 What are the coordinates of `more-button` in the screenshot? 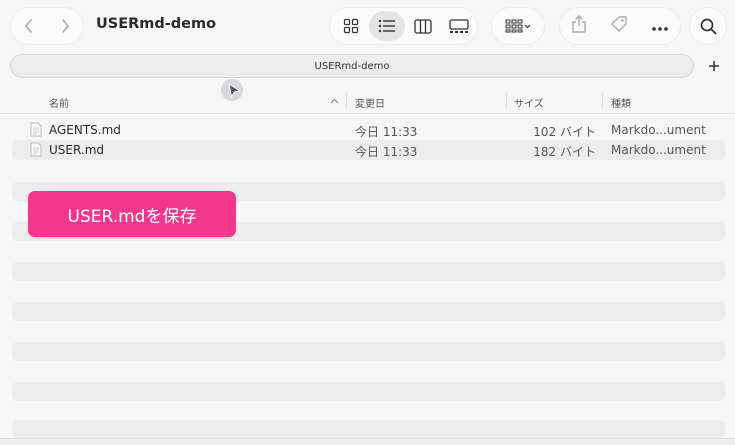 It's located at (660, 26).